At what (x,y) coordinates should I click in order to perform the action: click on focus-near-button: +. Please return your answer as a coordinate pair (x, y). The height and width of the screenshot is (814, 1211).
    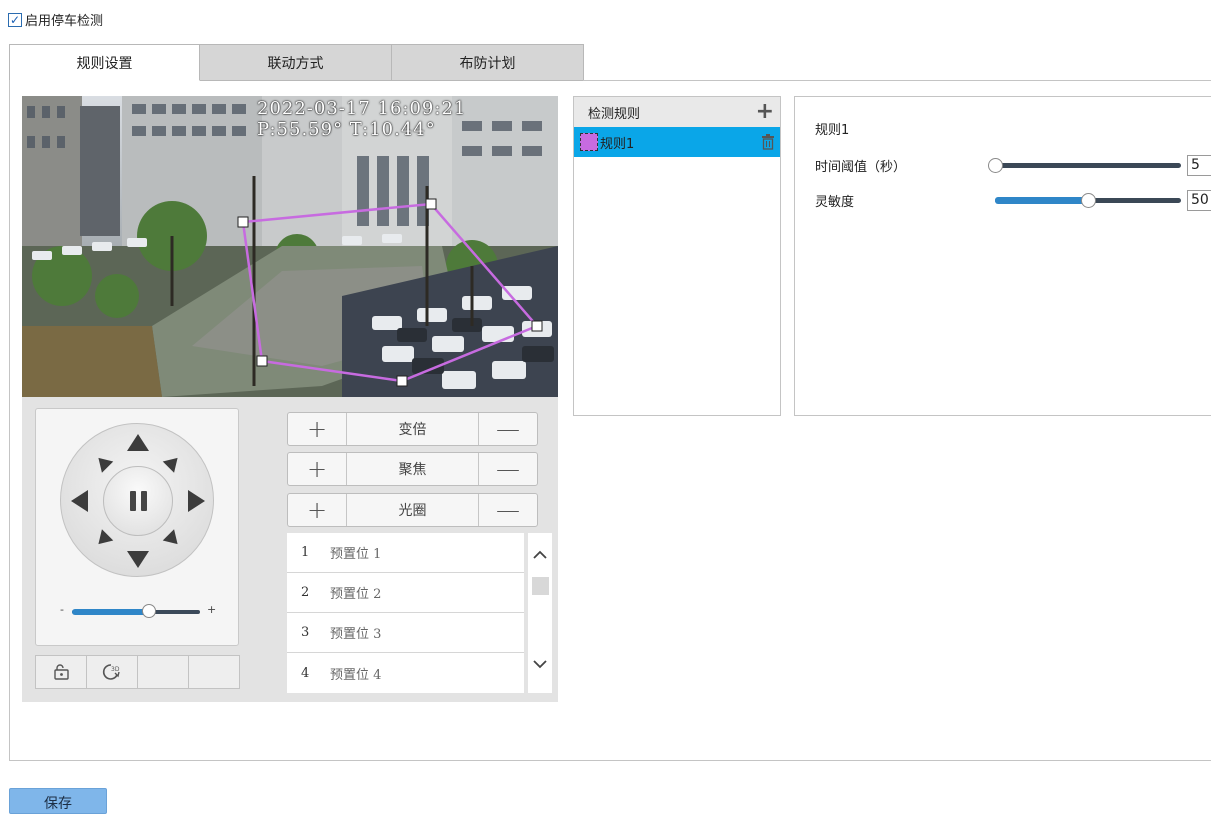
    Looking at the image, I should click on (317, 469).